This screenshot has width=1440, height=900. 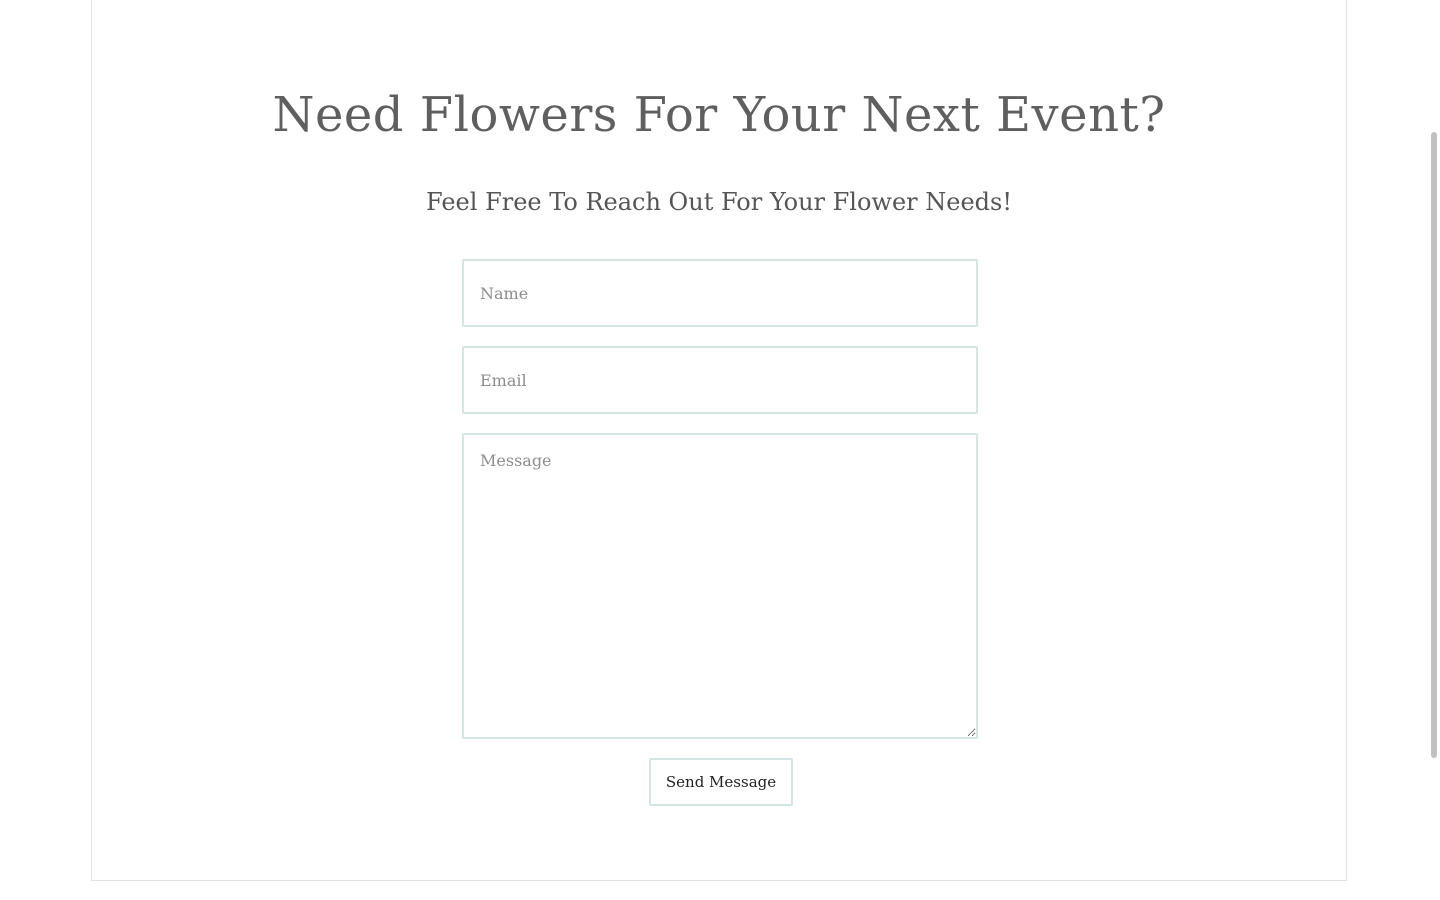 I want to click on message-field, so click(x=720, y=586).